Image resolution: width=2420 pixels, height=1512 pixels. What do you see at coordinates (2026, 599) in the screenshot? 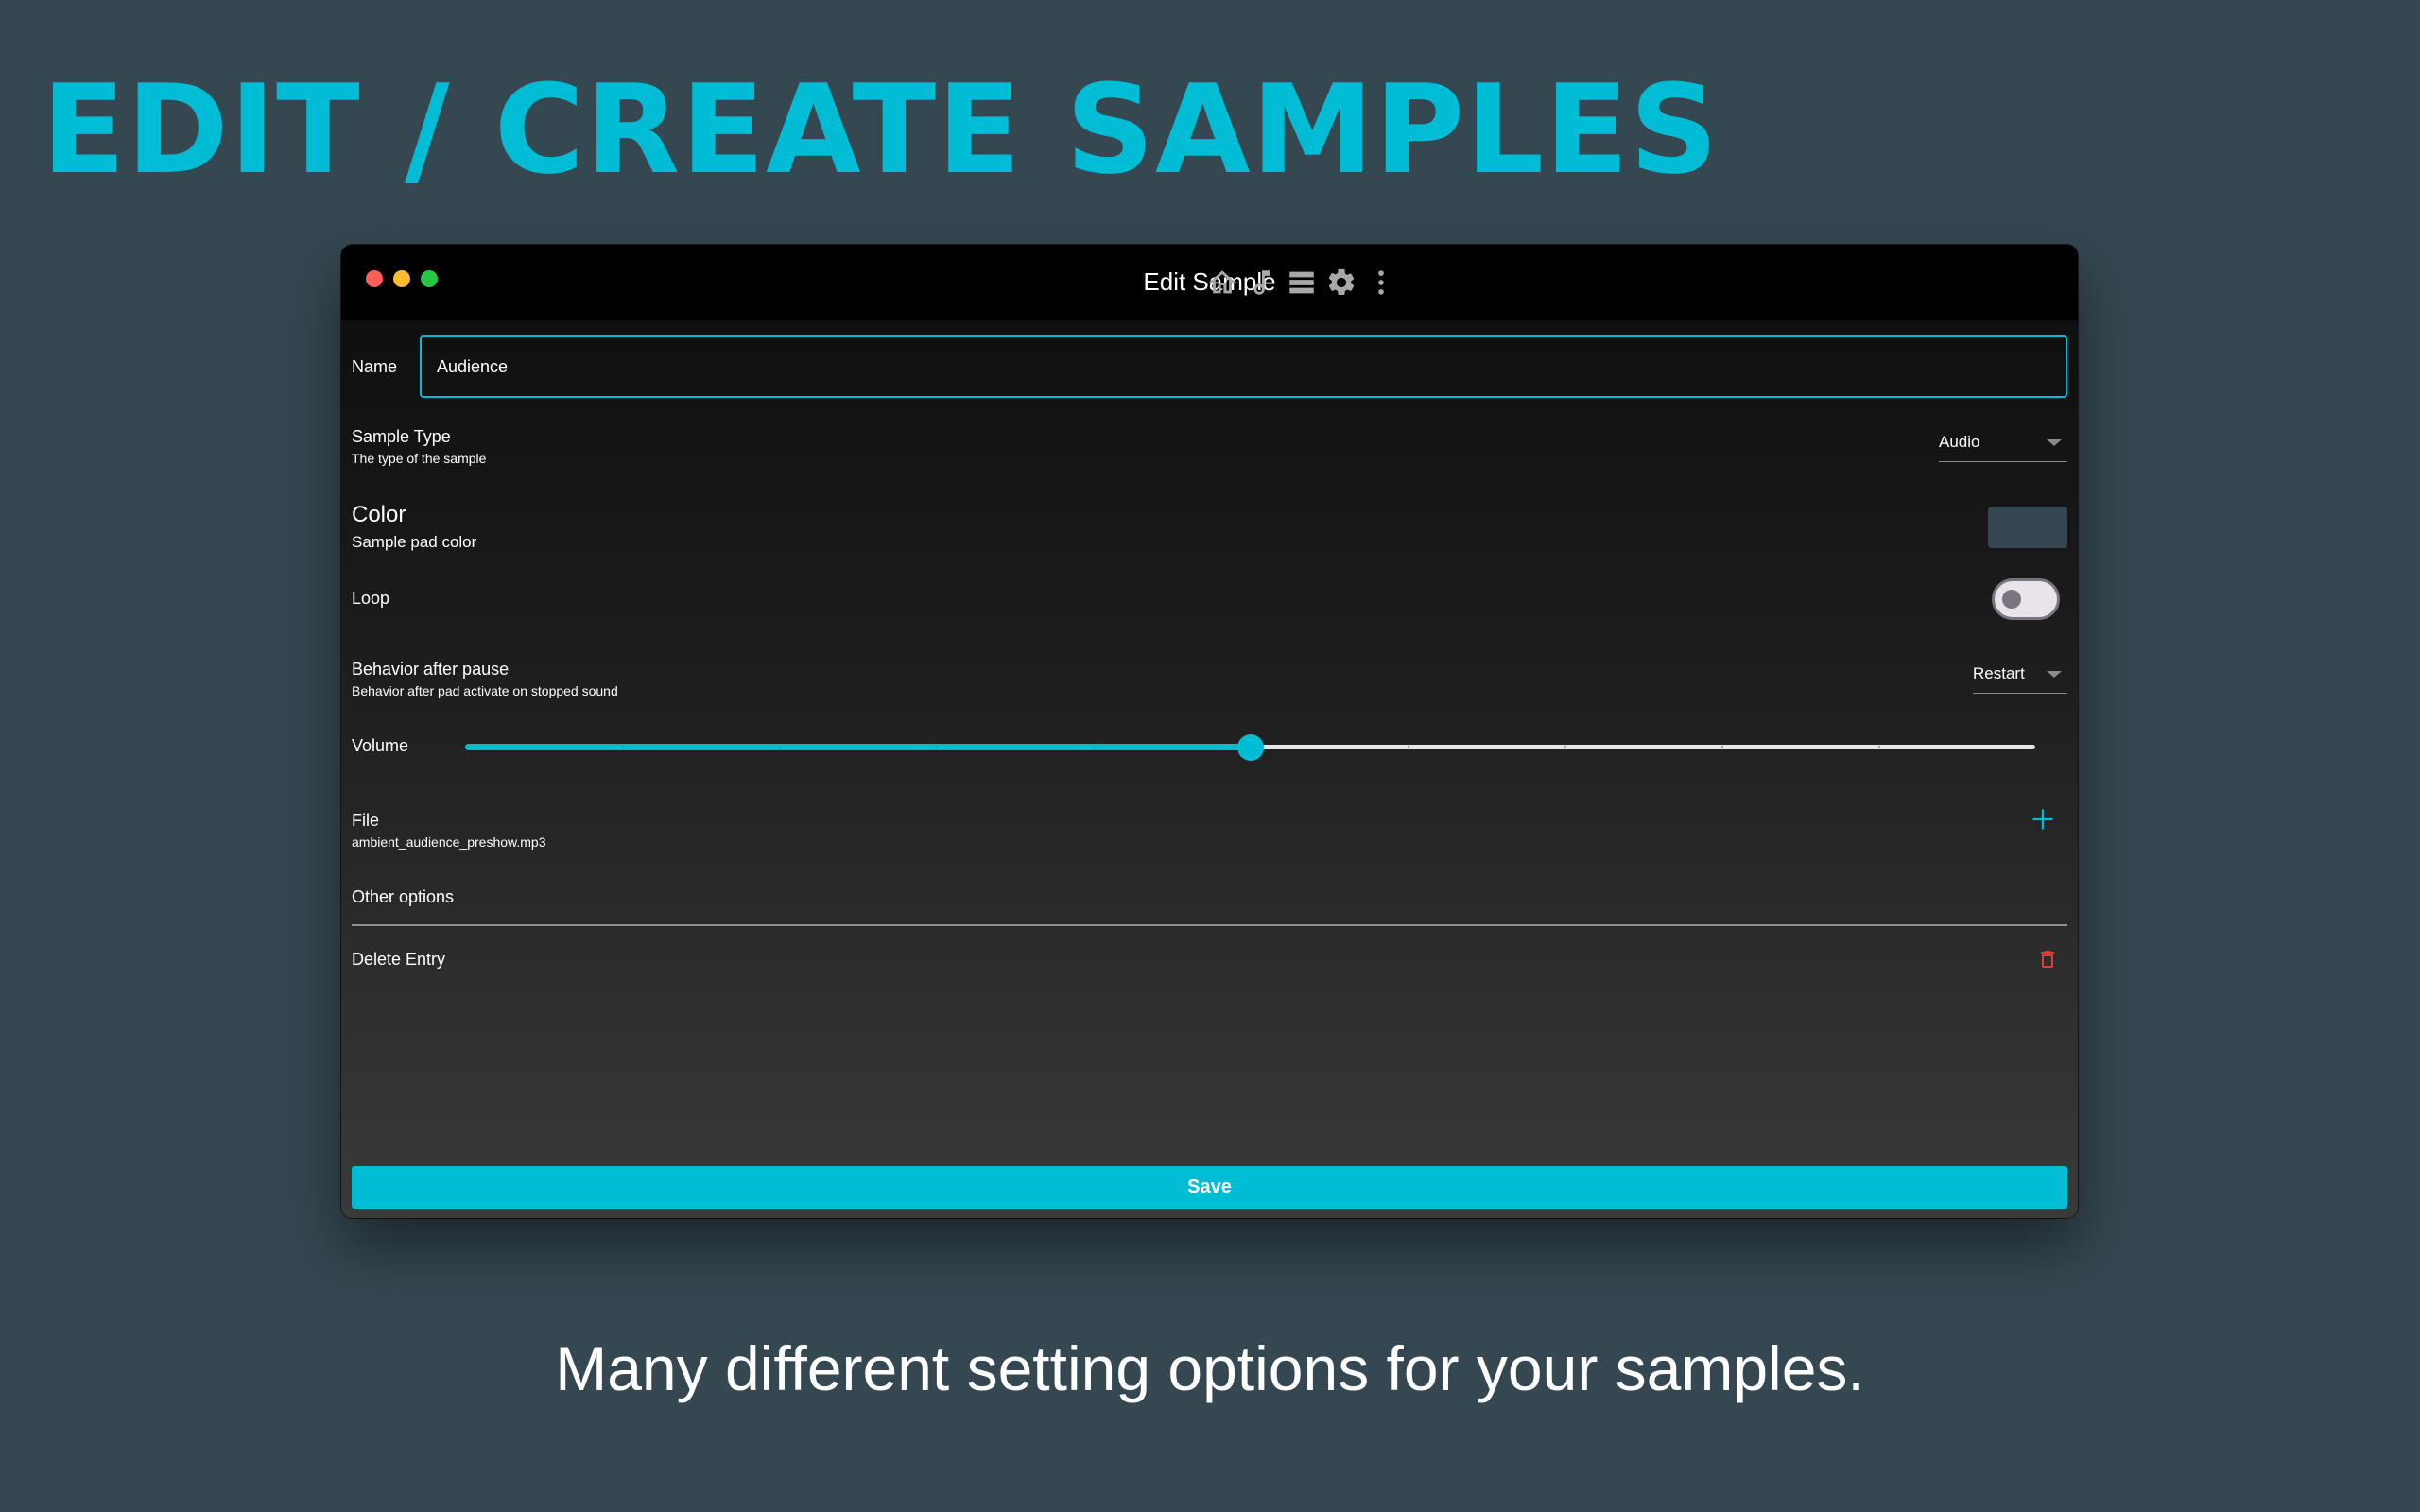
I see `loop-toggle` at bounding box center [2026, 599].